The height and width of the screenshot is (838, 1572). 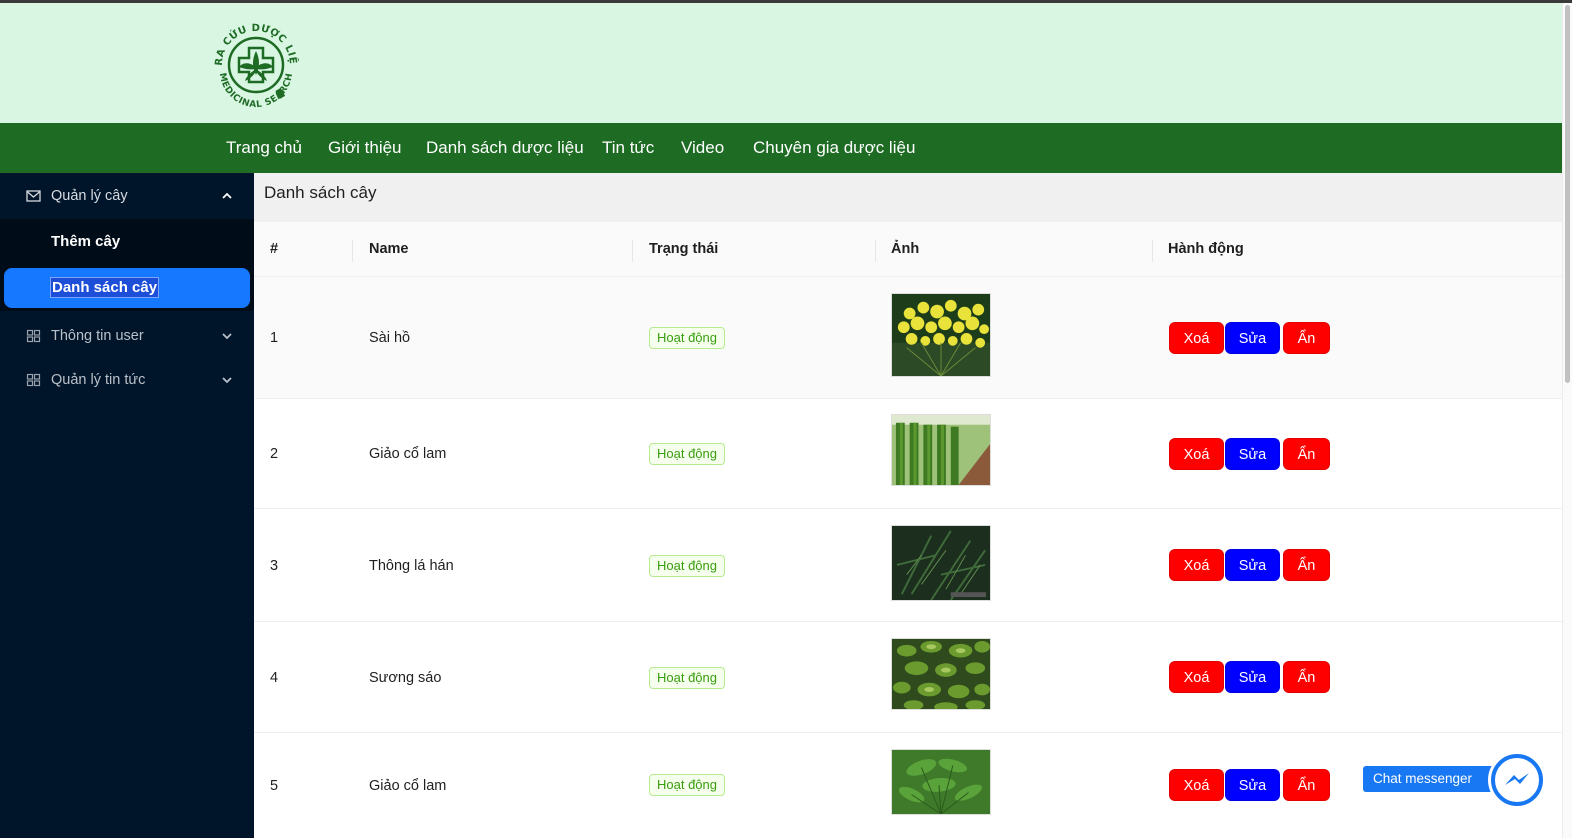 I want to click on nav-gioi-thieu: Giới thiệu, so click(x=365, y=148).